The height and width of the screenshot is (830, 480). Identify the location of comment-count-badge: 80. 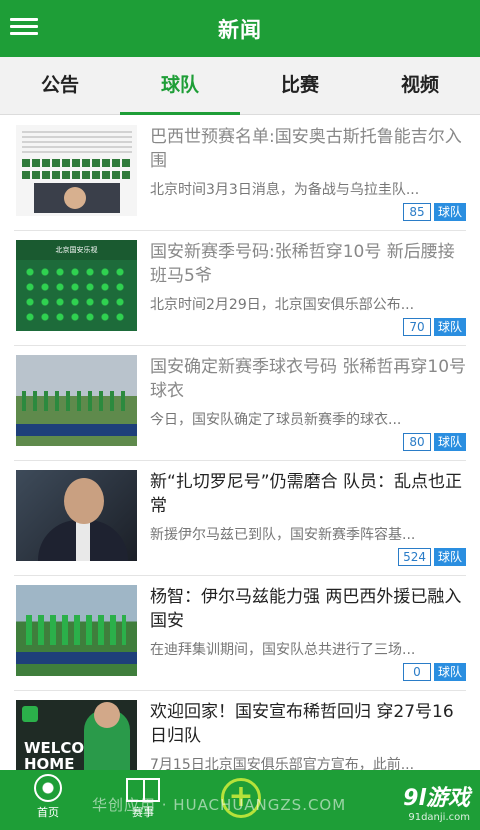
(416, 442).